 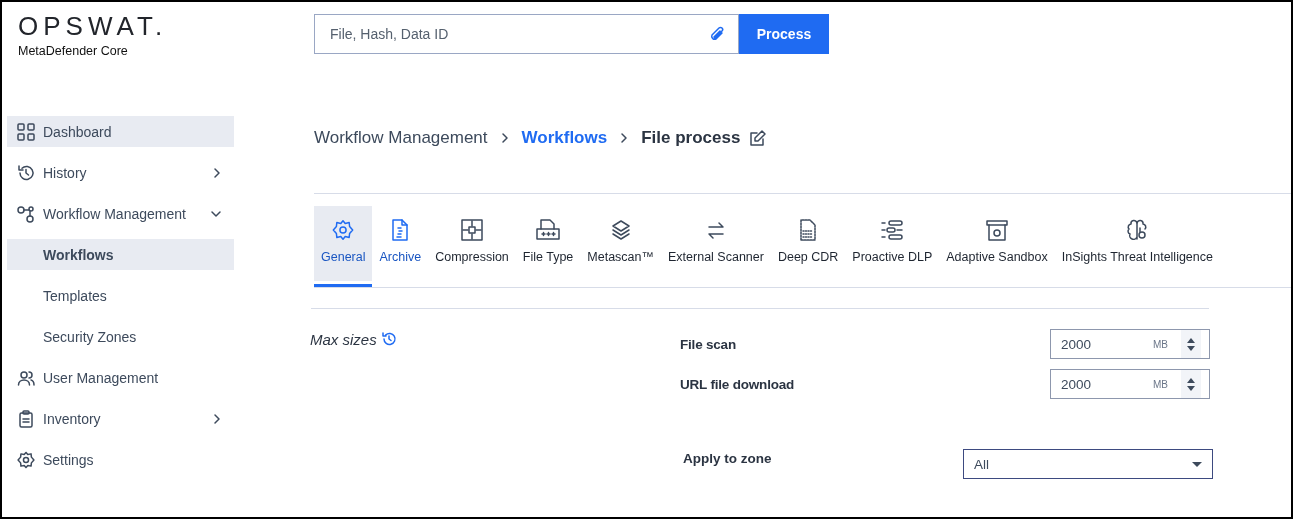 I want to click on tab: Deep CDR, so click(x=808, y=246).